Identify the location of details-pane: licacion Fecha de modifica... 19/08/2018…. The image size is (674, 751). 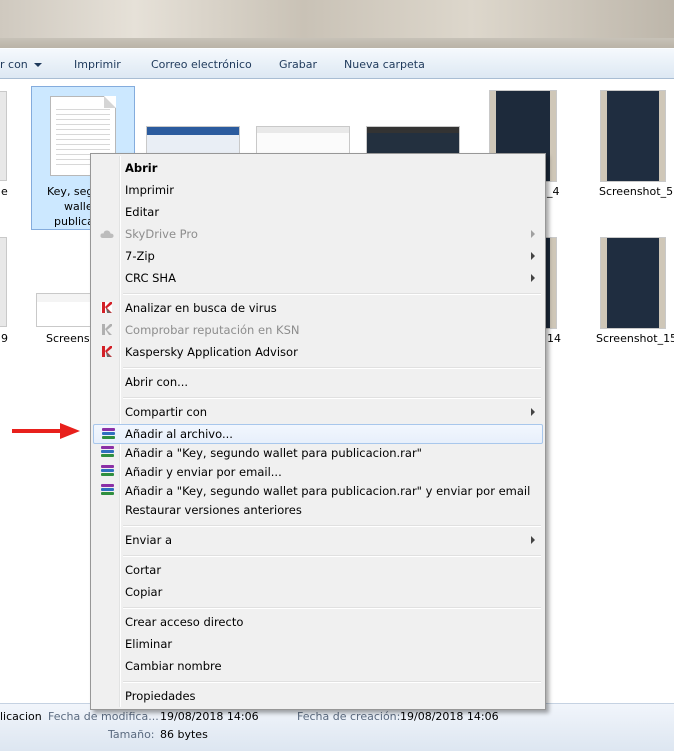
(337, 727).